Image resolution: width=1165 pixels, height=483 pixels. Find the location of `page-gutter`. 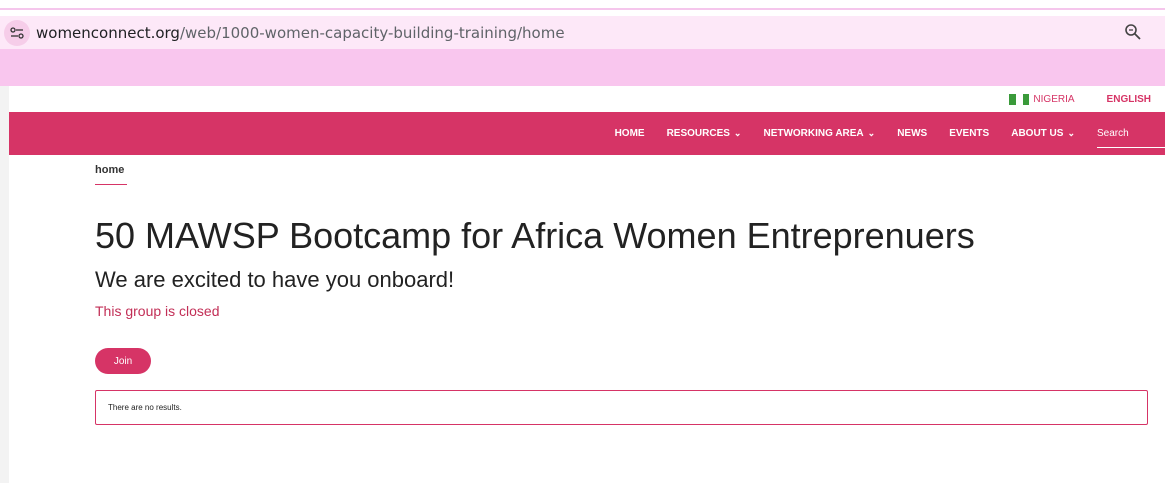

page-gutter is located at coordinates (4, 284).